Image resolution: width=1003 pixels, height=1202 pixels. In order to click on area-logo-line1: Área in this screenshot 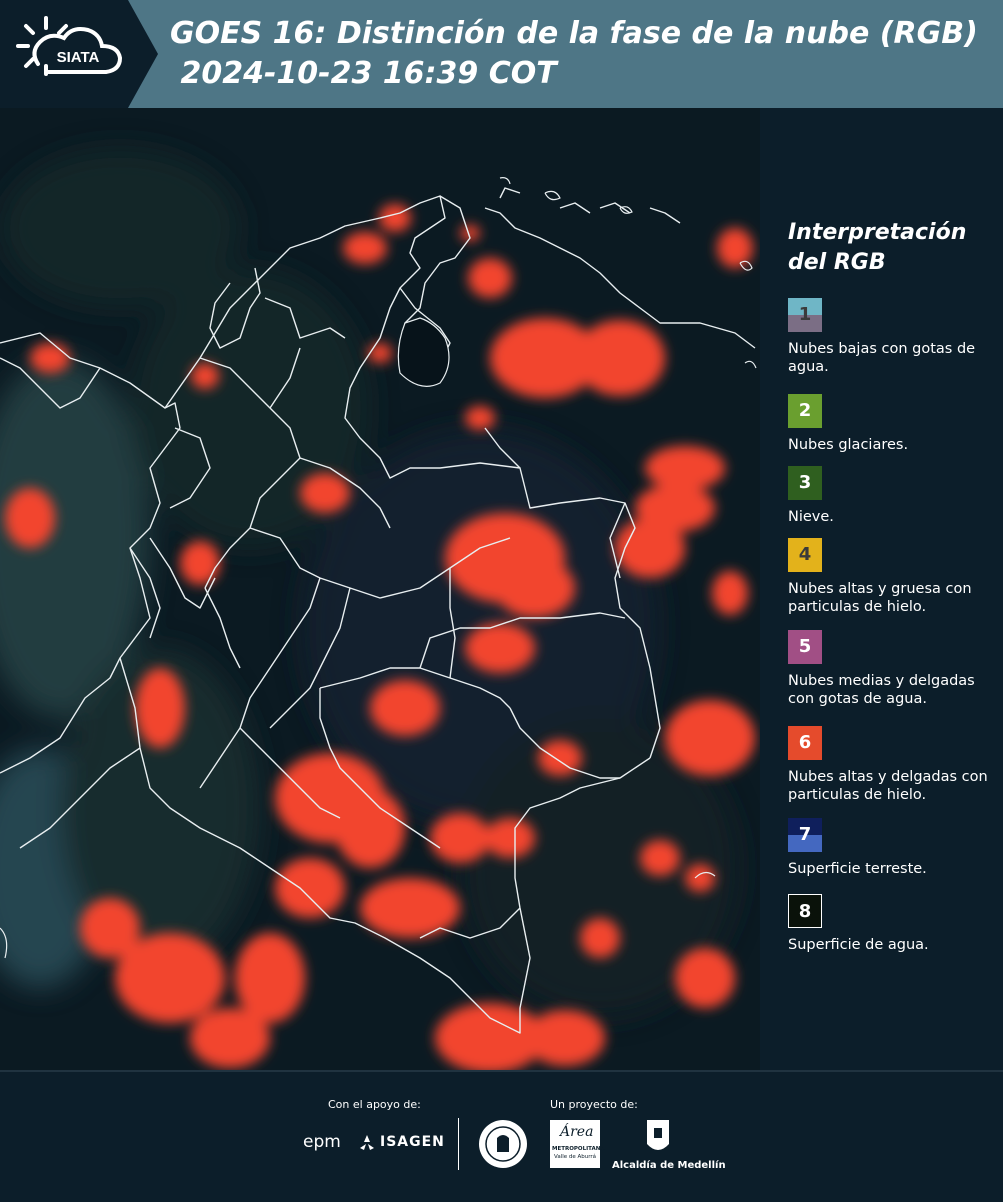, I will do `click(577, 1132)`.